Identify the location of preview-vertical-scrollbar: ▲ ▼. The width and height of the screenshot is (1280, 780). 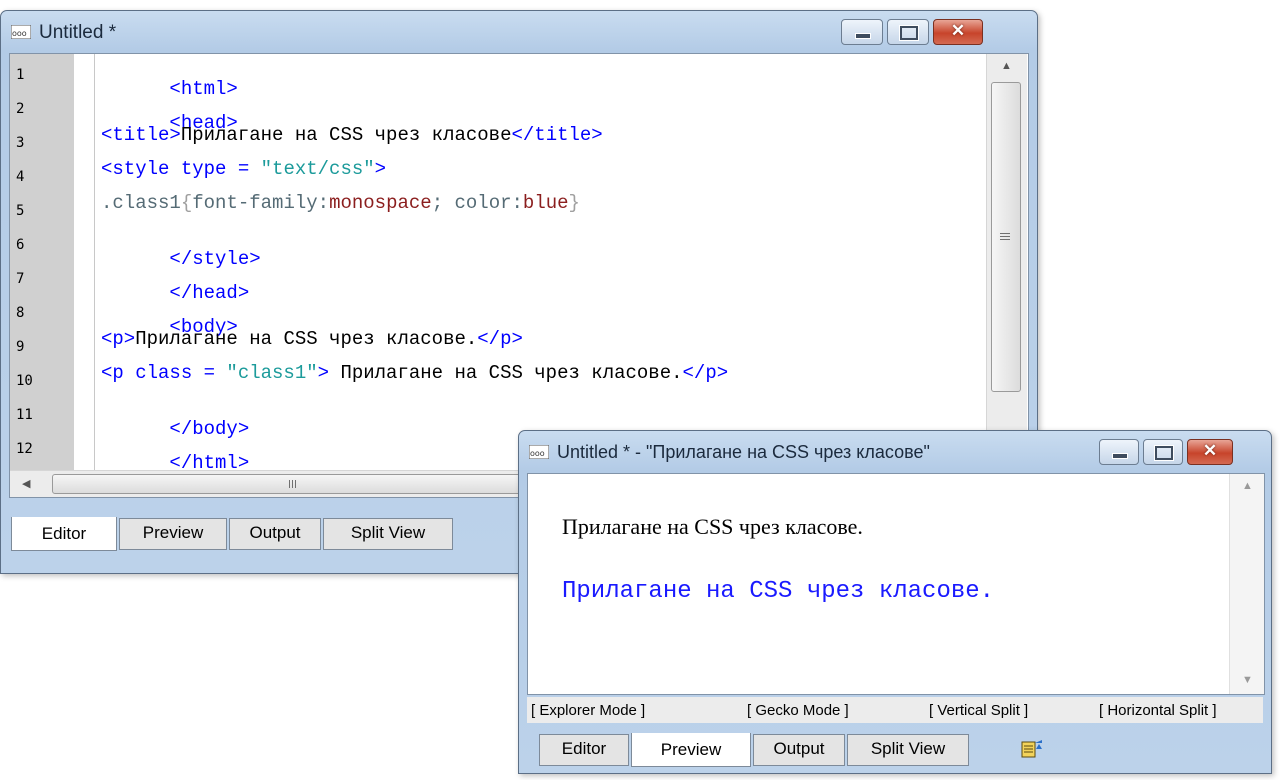
(1246, 584).